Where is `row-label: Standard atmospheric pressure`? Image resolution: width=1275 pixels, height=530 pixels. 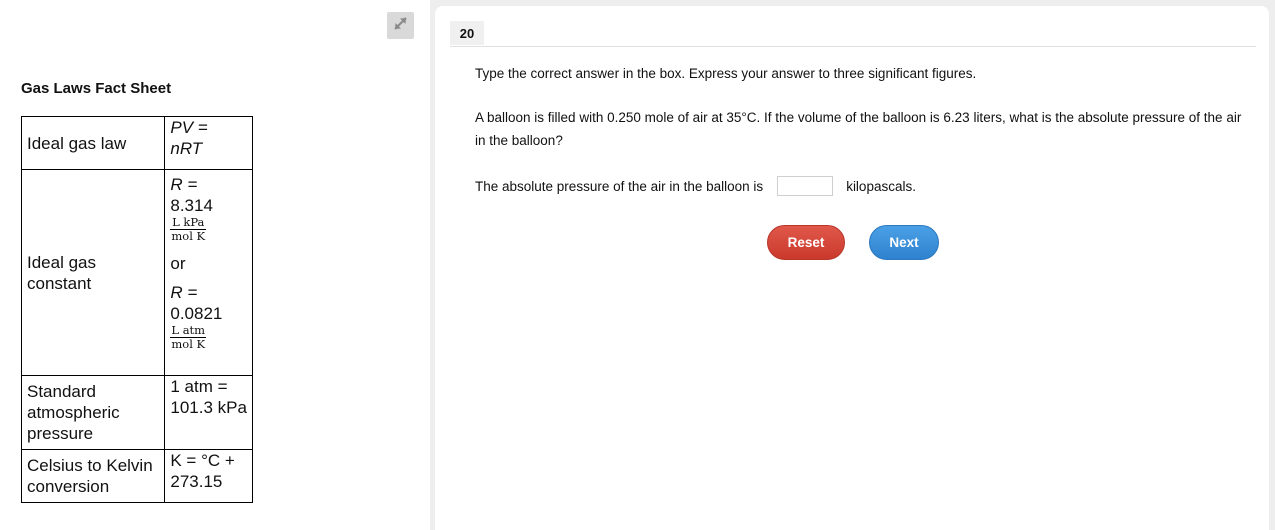 row-label: Standard atmospheric pressure is located at coordinates (93, 412).